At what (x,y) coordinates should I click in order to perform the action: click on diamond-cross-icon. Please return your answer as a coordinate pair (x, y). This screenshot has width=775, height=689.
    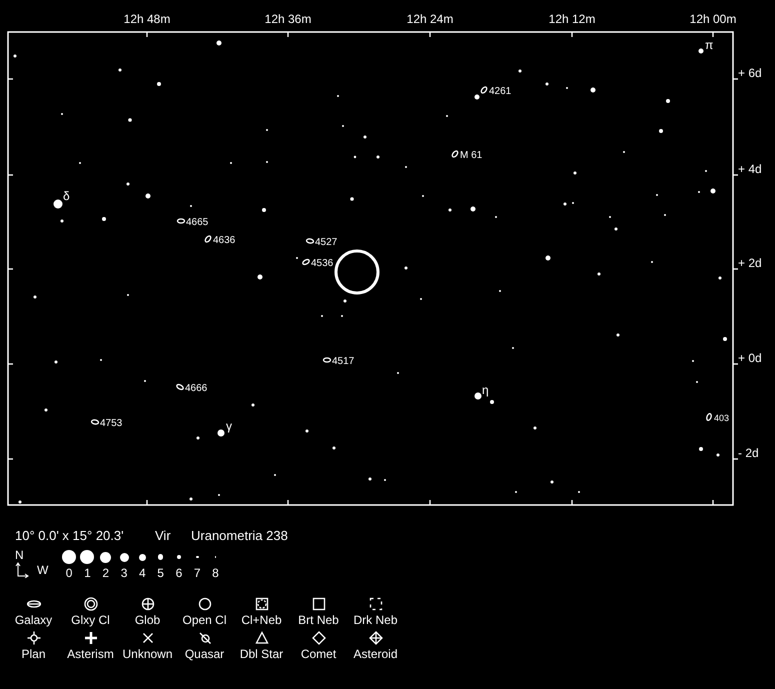
    Looking at the image, I should click on (375, 638).